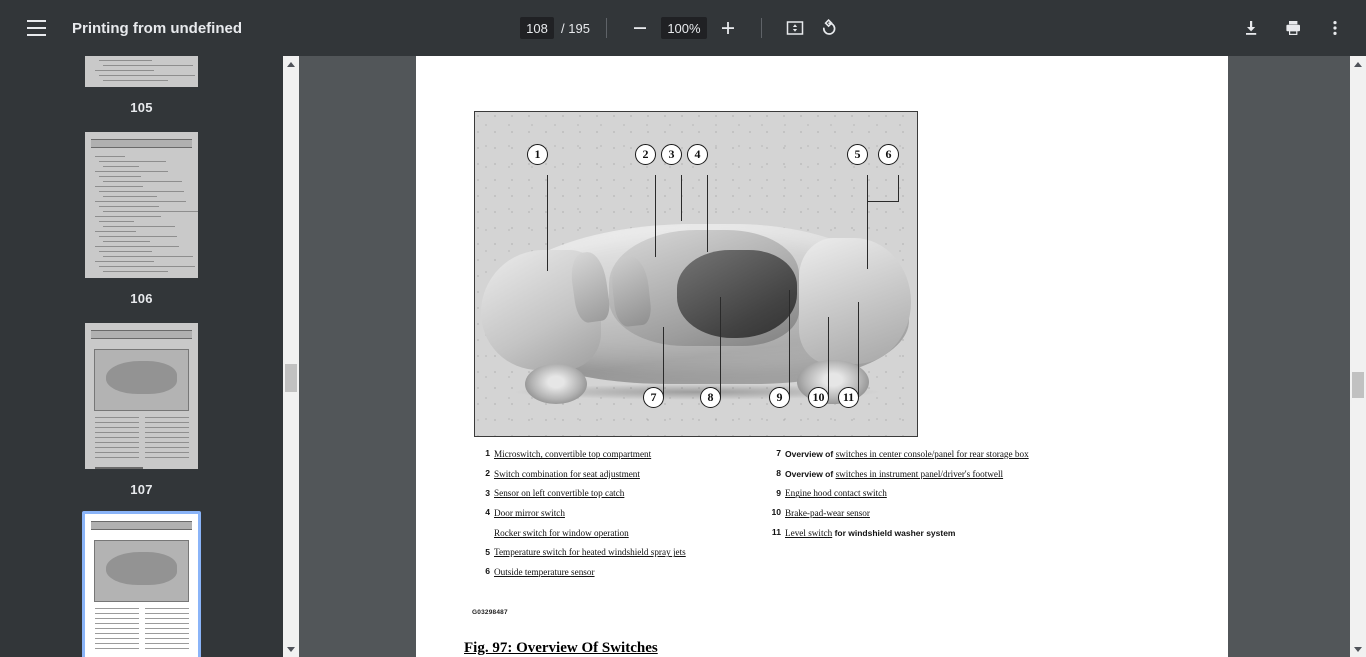  I want to click on legend-link: Level switch, so click(808, 533).